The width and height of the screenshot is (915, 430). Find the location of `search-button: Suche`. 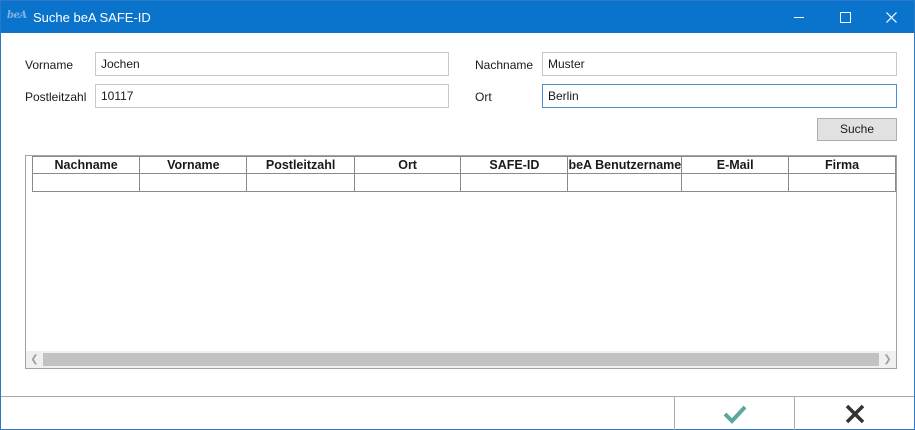

search-button: Suche is located at coordinates (857, 129).